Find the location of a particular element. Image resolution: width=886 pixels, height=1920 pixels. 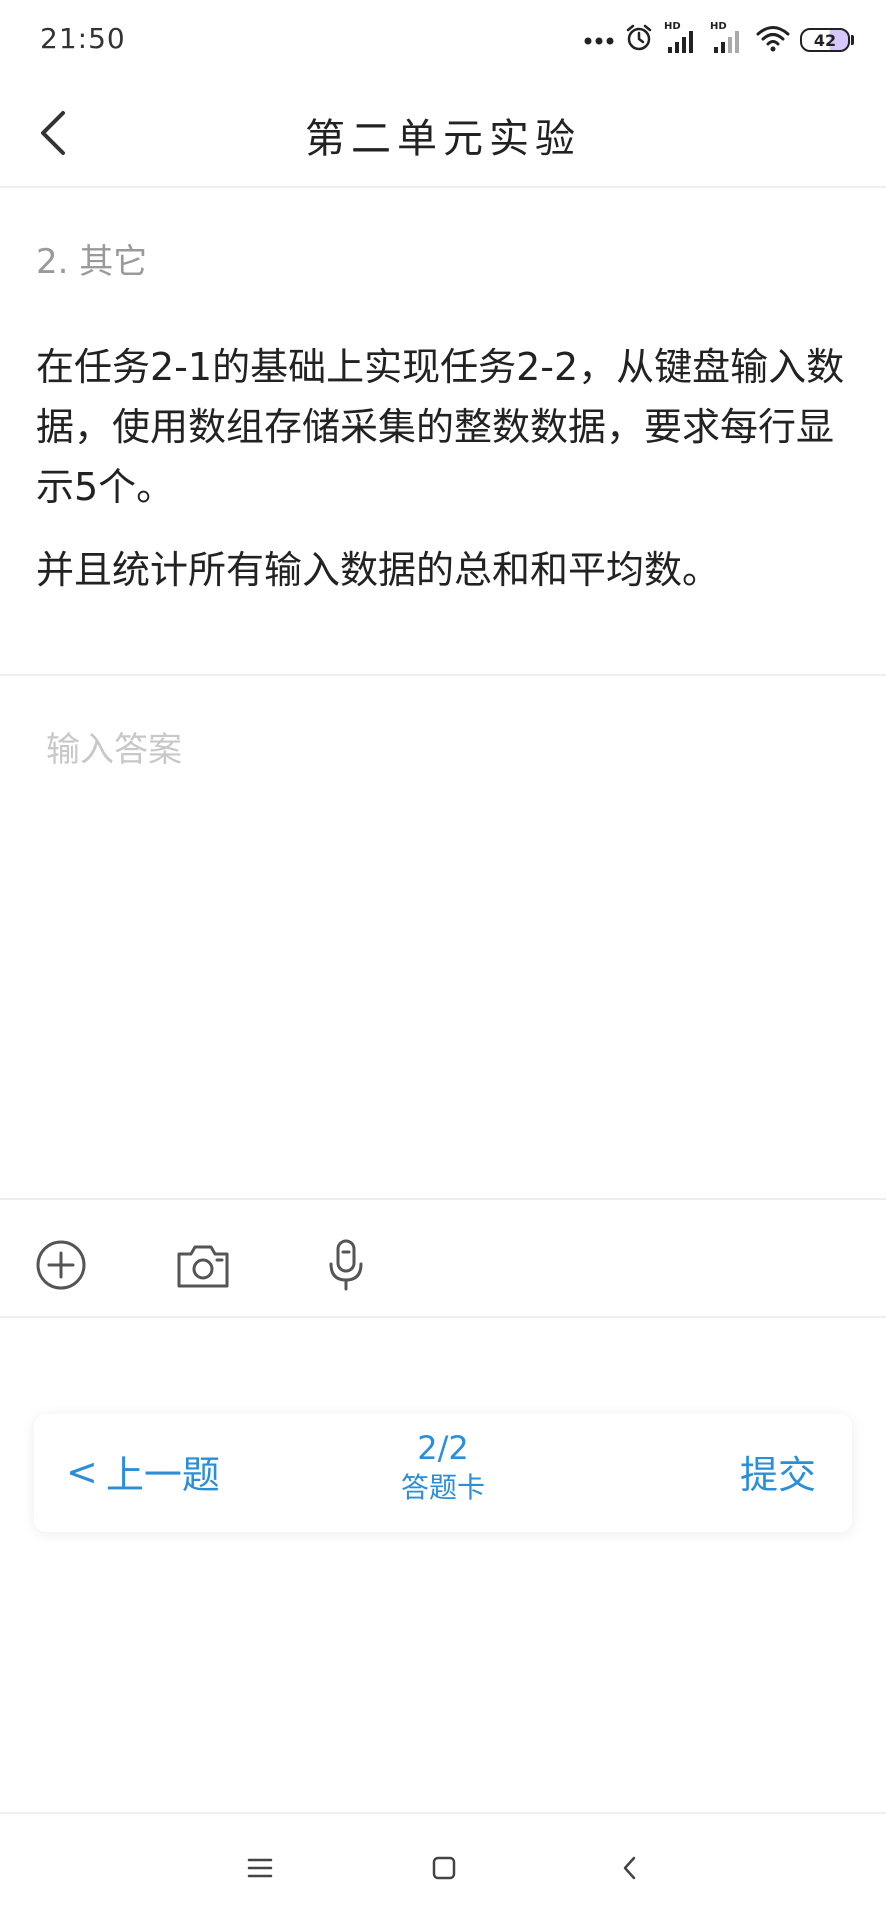

back-icon is located at coordinates (629, 1868).